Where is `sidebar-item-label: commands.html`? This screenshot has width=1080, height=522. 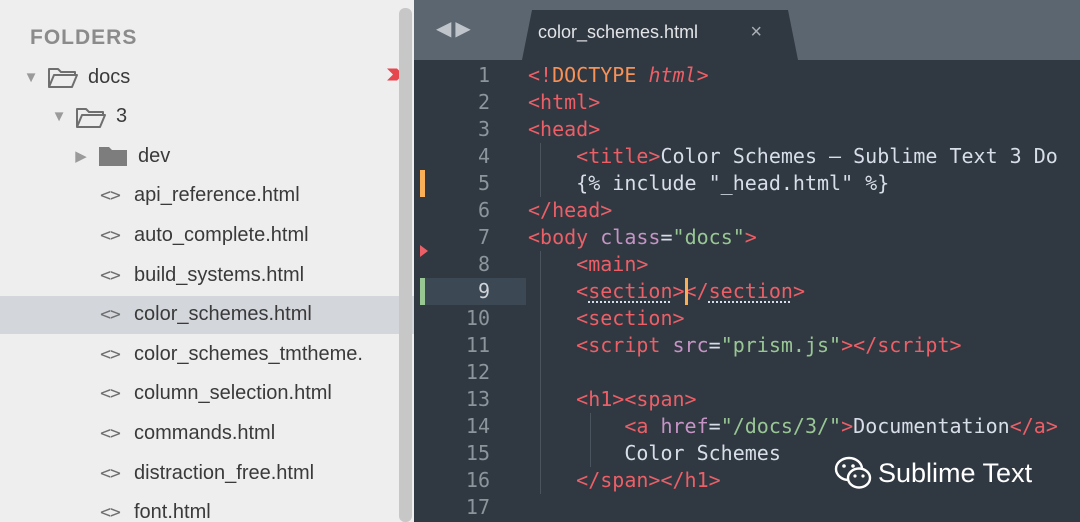
sidebar-item-label: commands.html is located at coordinates (205, 432).